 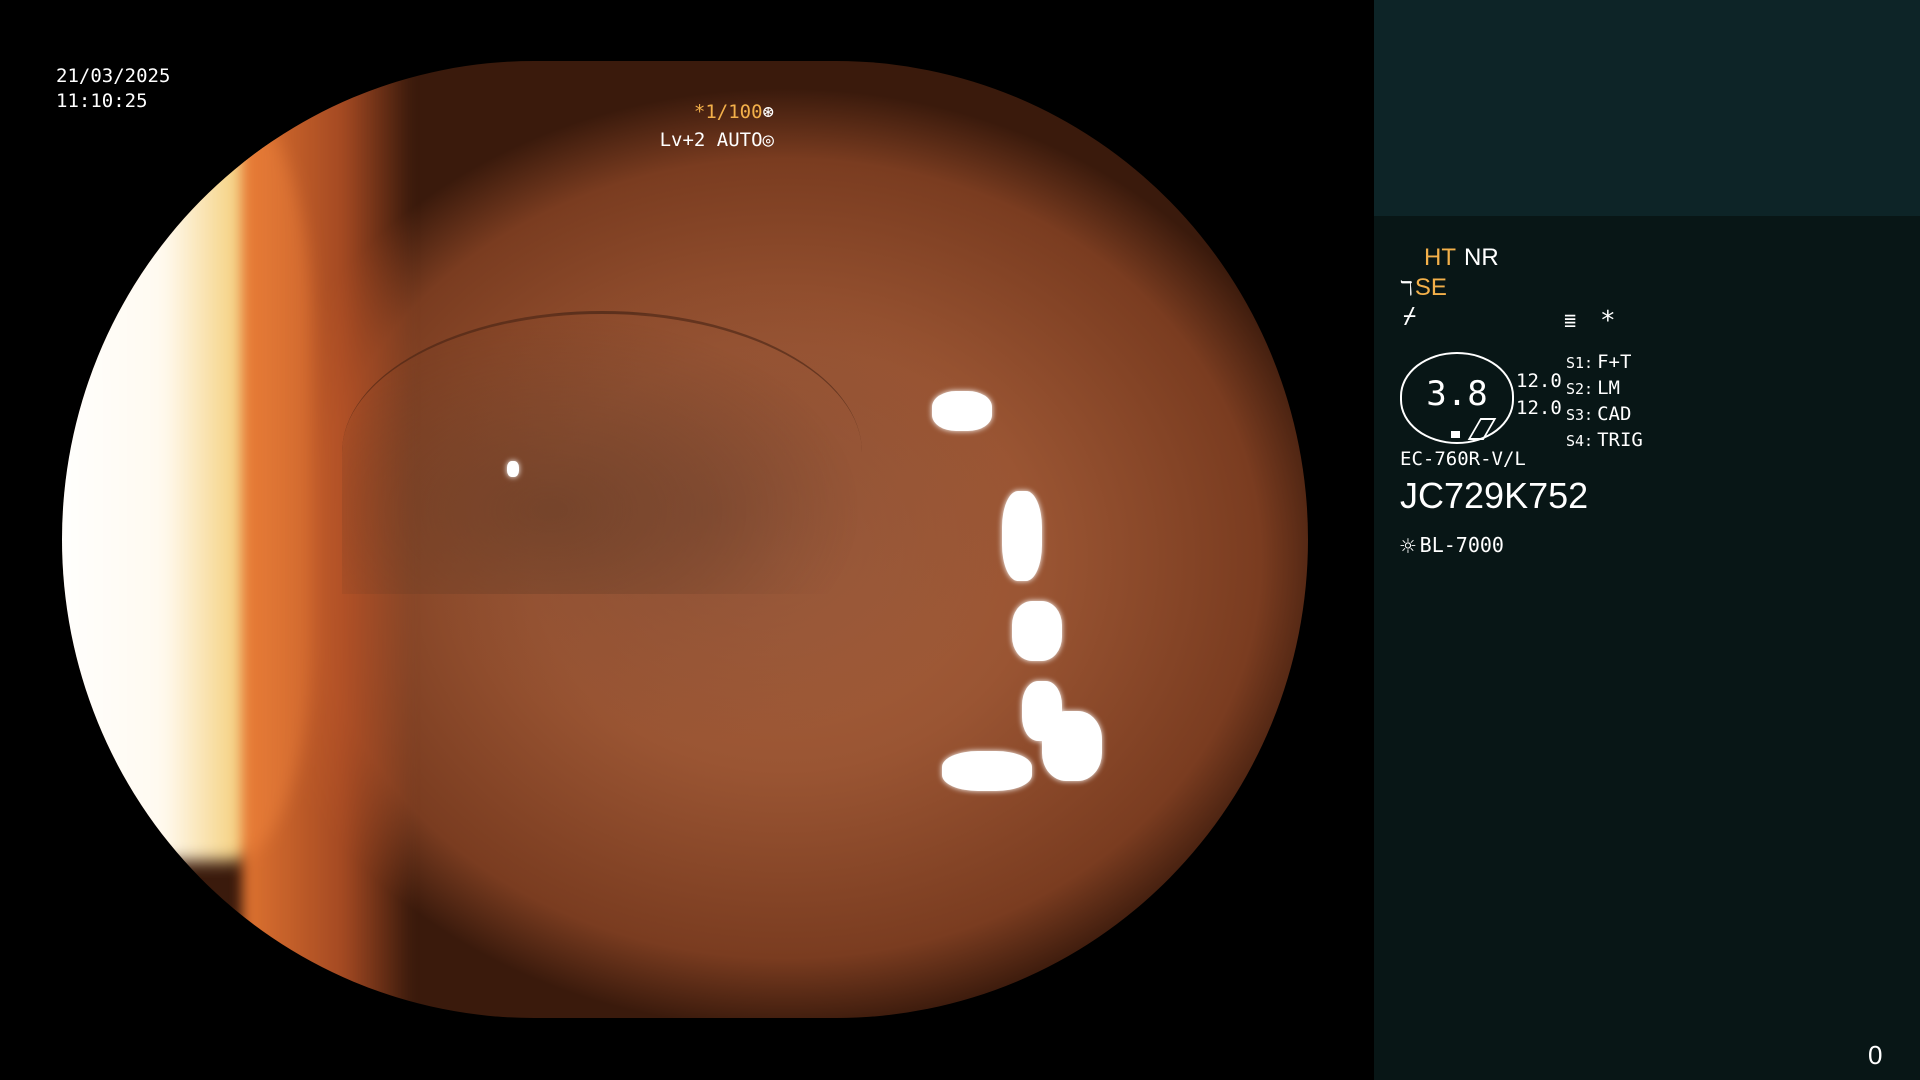 What do you see at coordinates (1410, 316) in the screenshot?
I see `slope-icon: ⌿` at bounding box center [1410, 316].